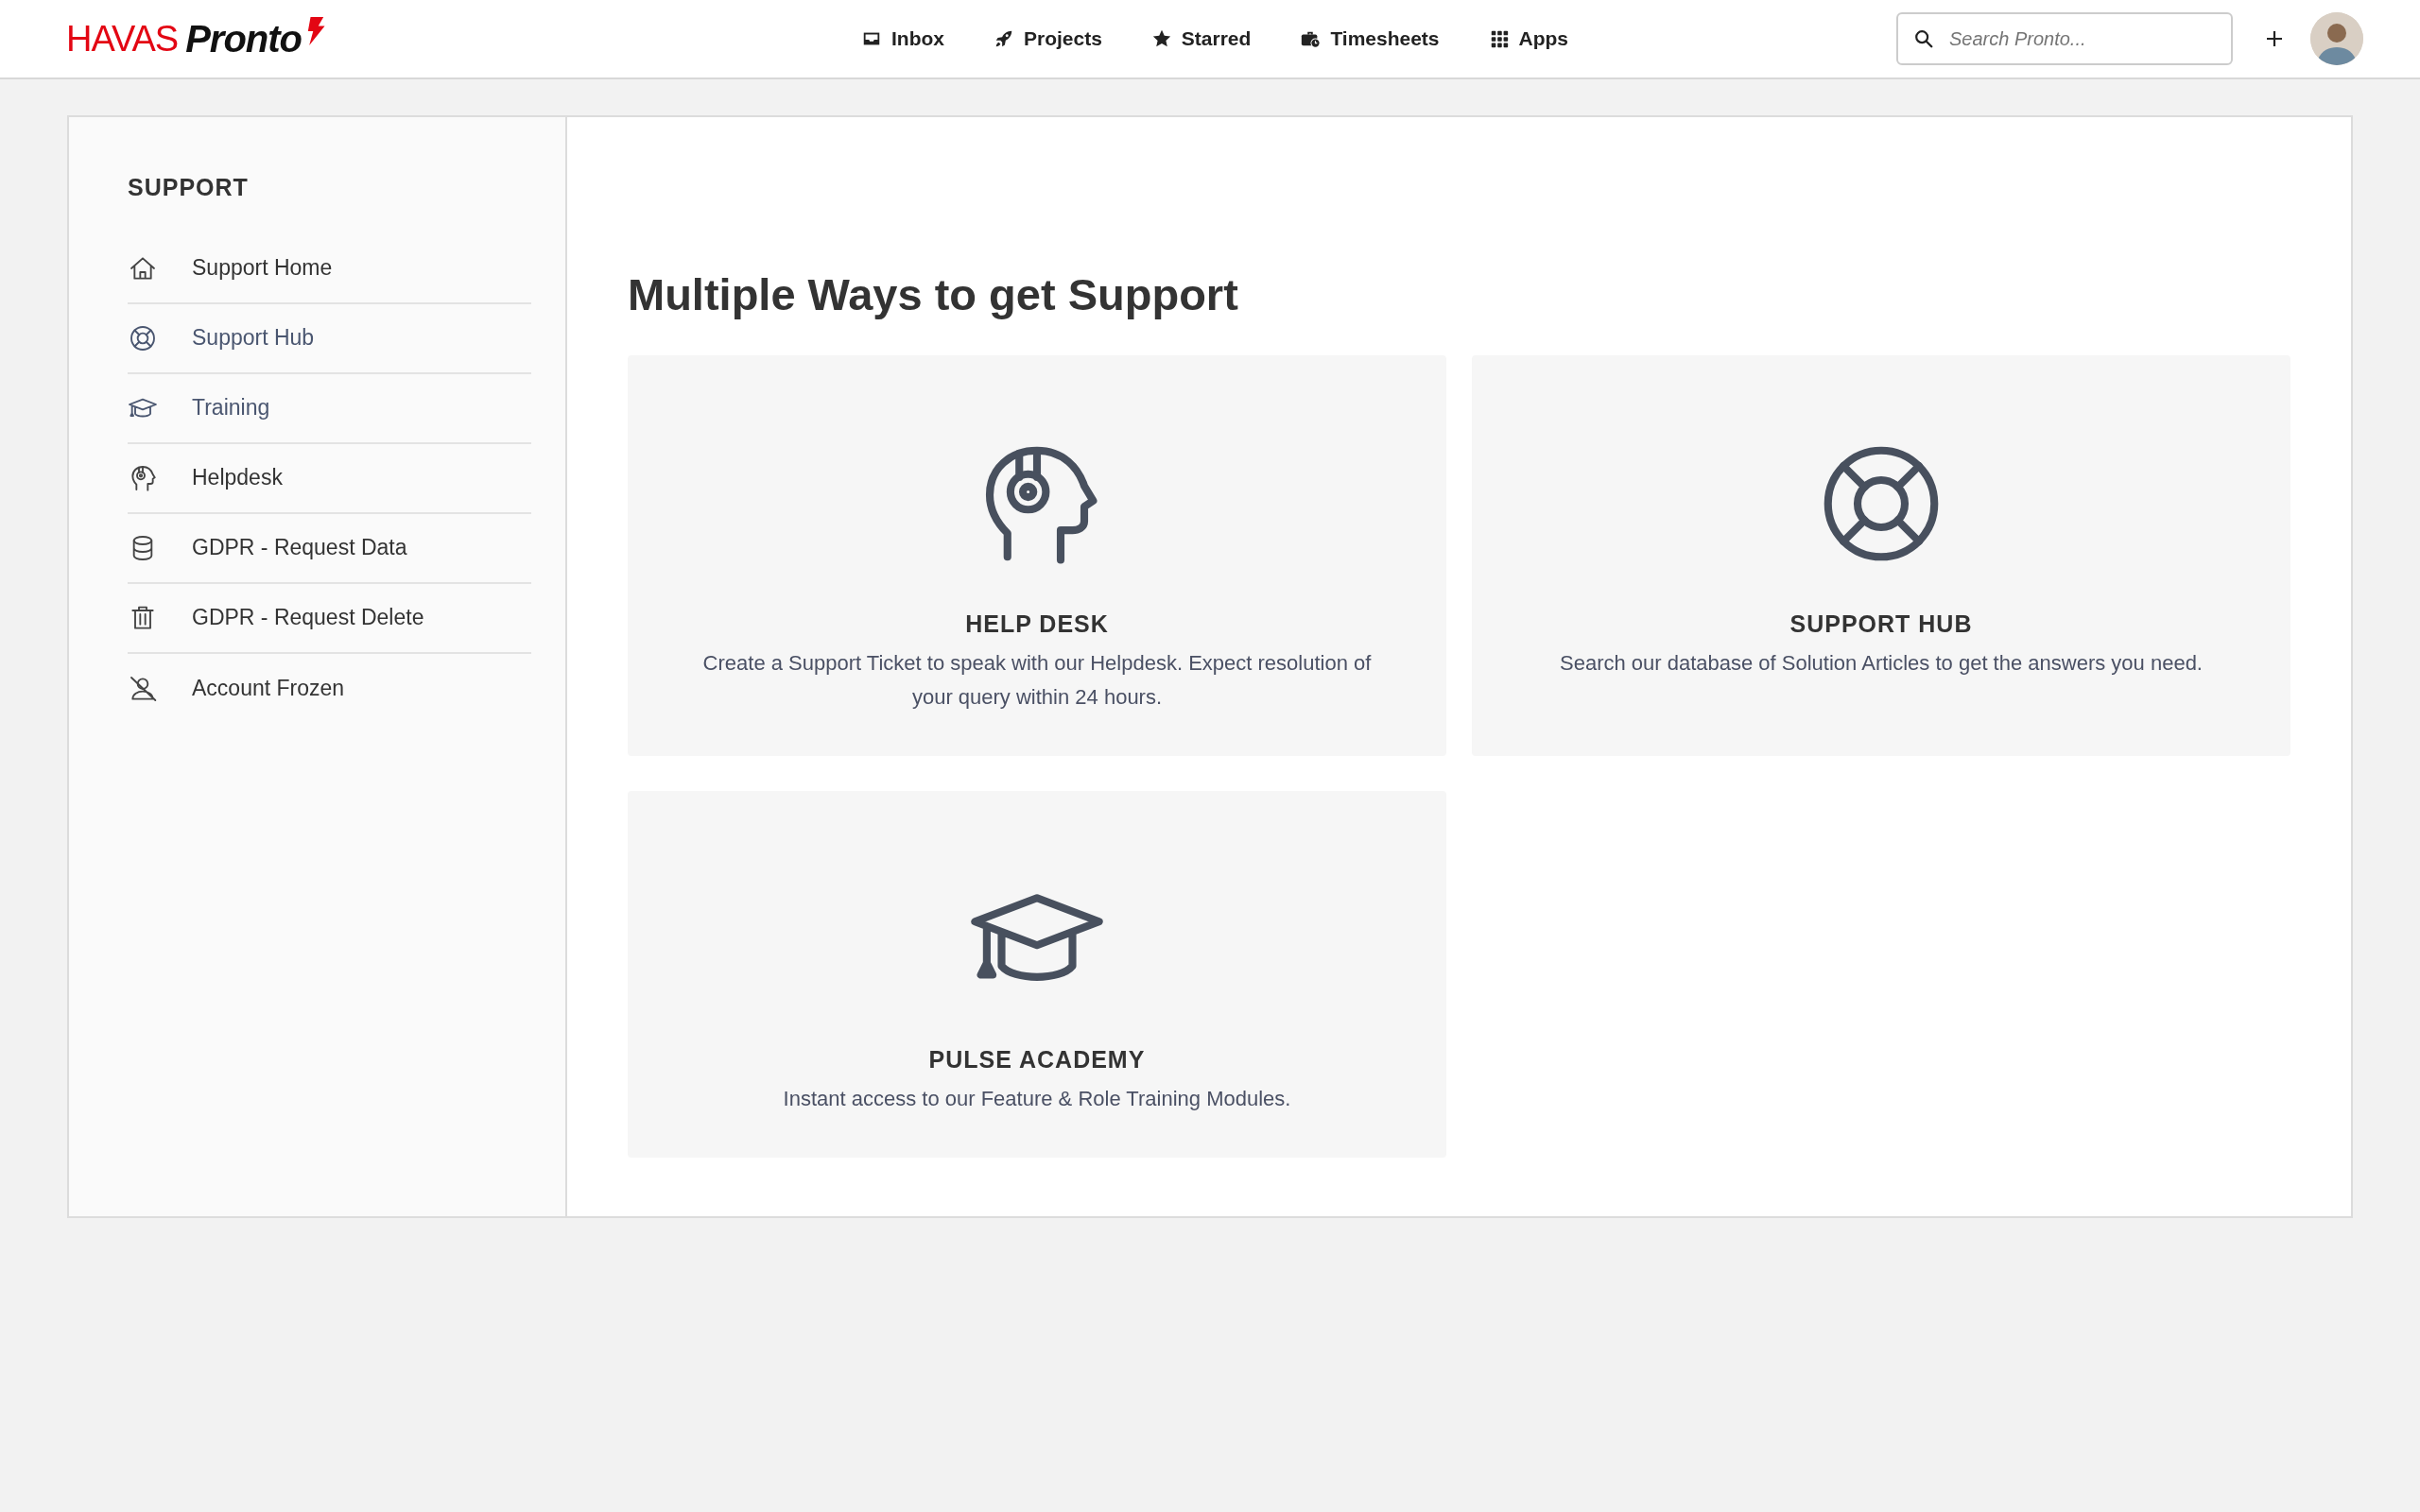 Image resolution: width=2420 pixels, height=1512 pixels. I want to click on card-title: HELP DESK, so click(1037, 625).